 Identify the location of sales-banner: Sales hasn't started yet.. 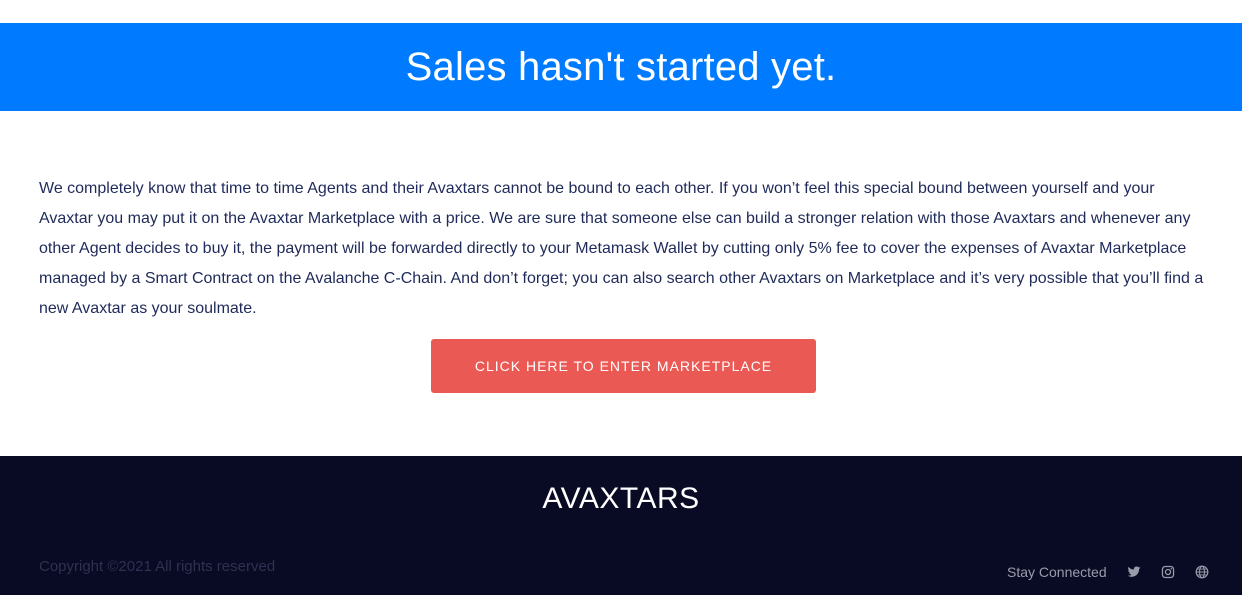
(621, 67).